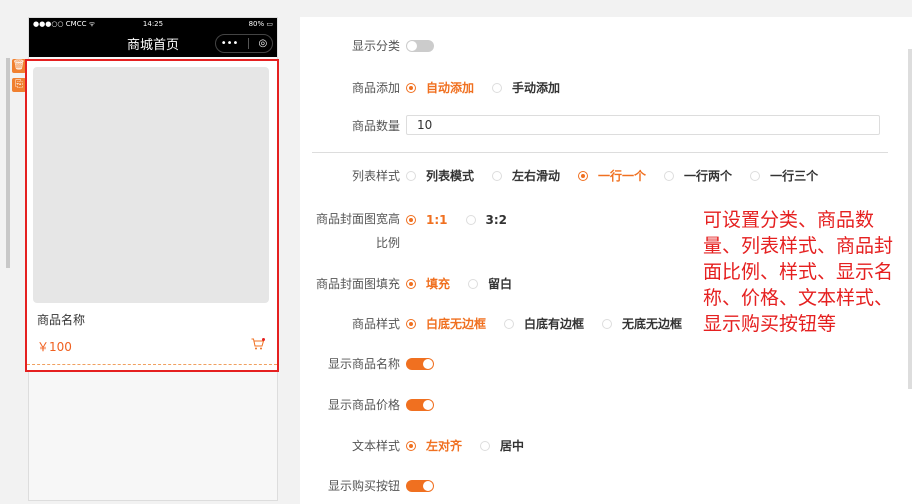 The width and height of the screenshot is (912, 504). I want to click on row-show-name: 显示商品名称, so click(367, 363).